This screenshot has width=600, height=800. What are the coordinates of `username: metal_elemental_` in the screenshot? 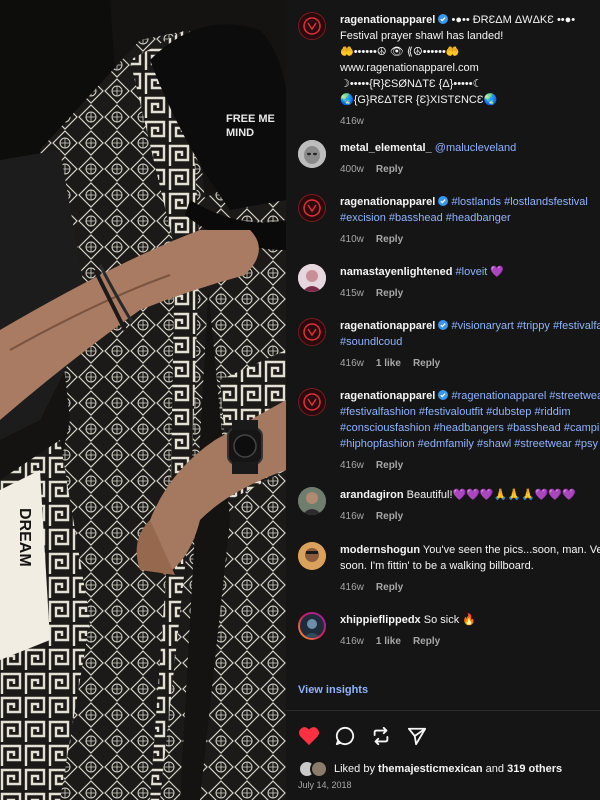 It's located at (386, 148).